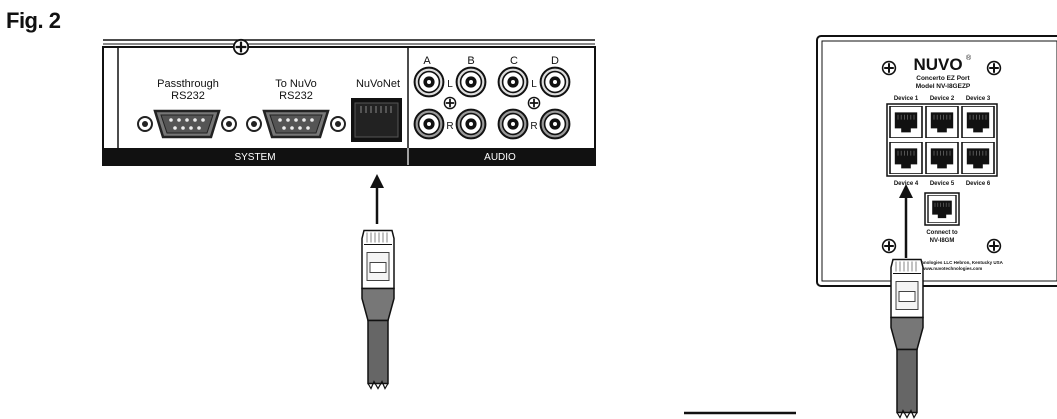 Image resolution: width=1057 pixels, height=419 pixels. What do you see at coordinates (978, 99) in the screenshot?
I see `device-3-label: Device 3` at bounding box center [978, 99].